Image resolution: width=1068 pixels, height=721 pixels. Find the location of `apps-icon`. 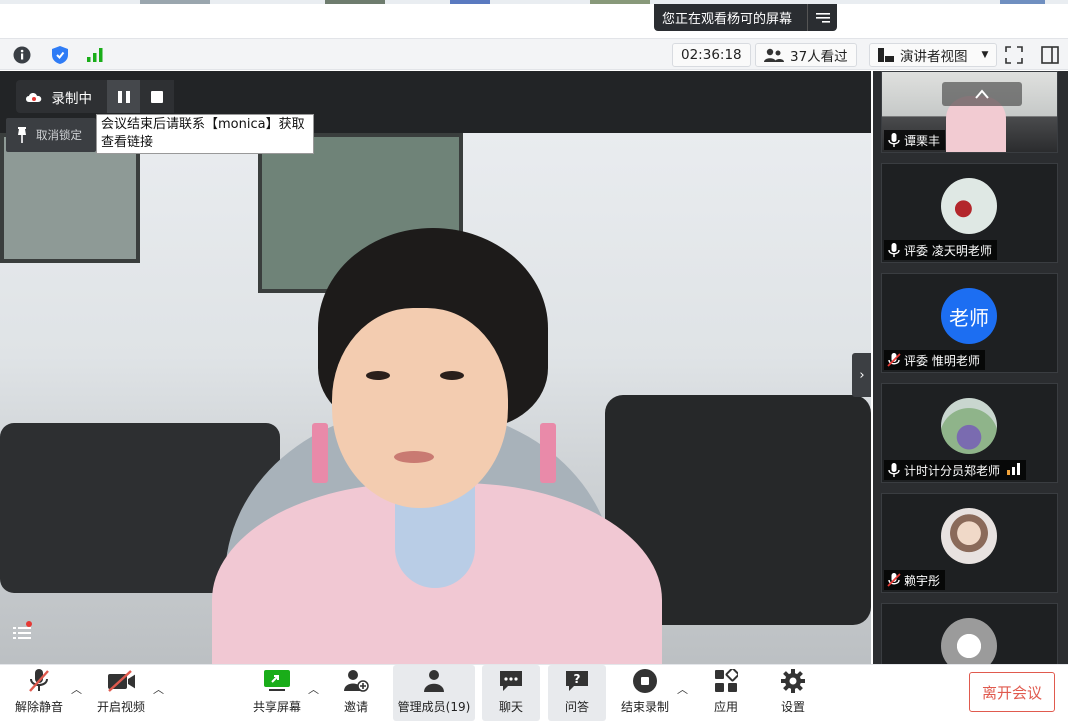

apps-icon is located at coordinates (726, 681).